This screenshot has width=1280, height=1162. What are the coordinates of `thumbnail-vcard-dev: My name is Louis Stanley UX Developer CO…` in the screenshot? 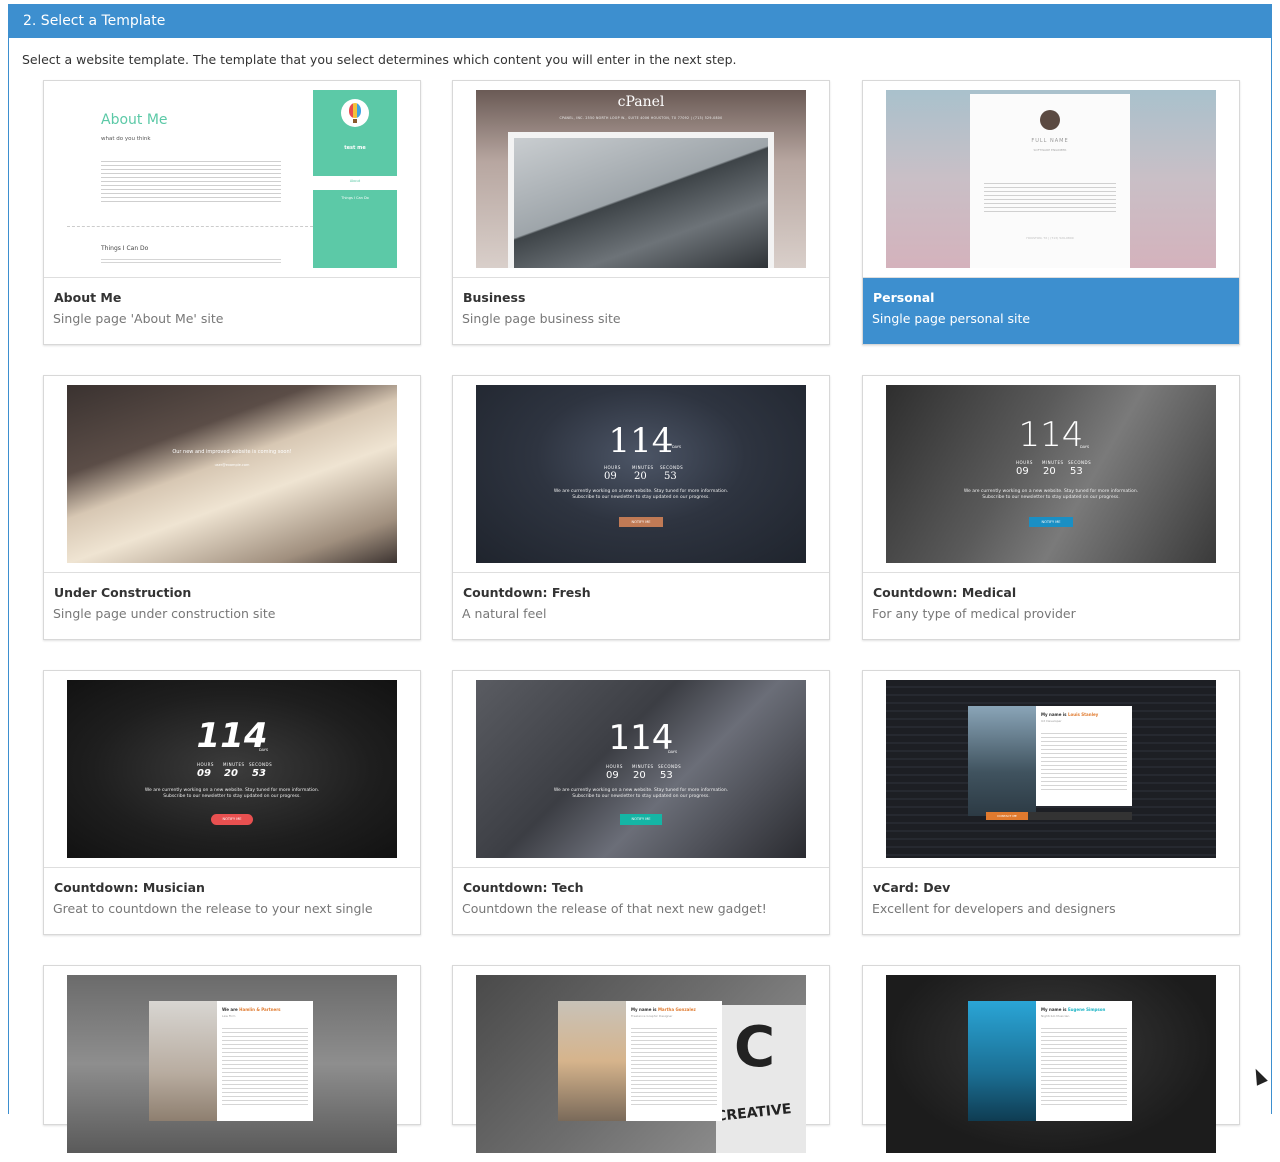 It's located at (1051, 769).